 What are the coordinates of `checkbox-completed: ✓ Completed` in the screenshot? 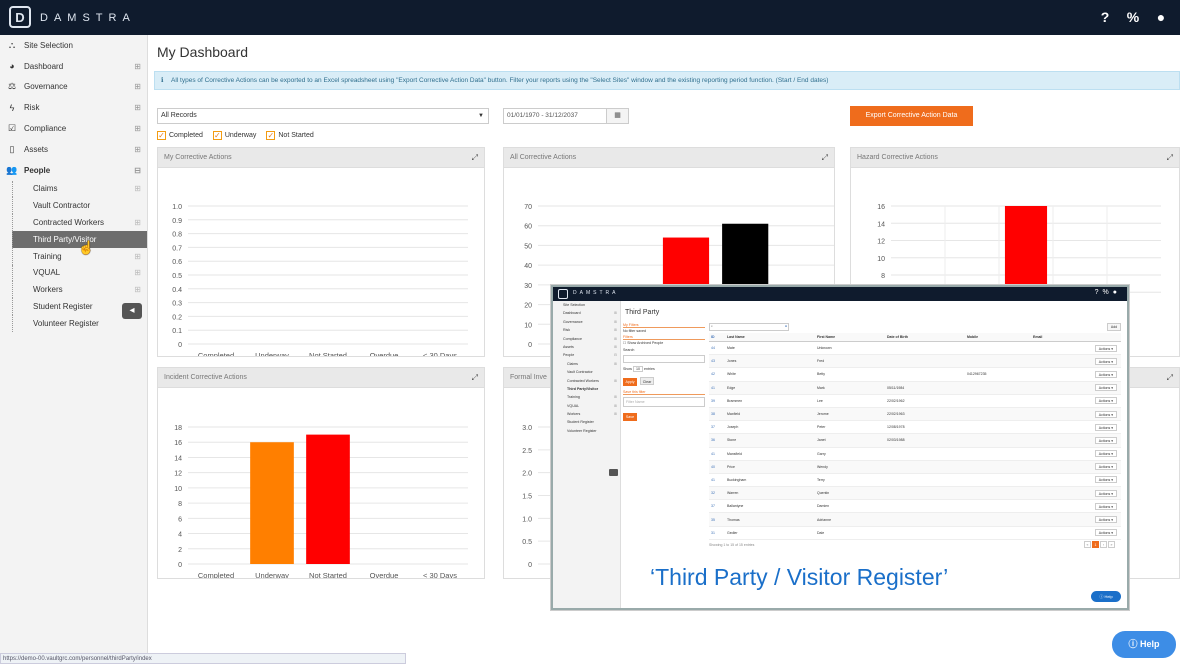 It's located at (180, 135).